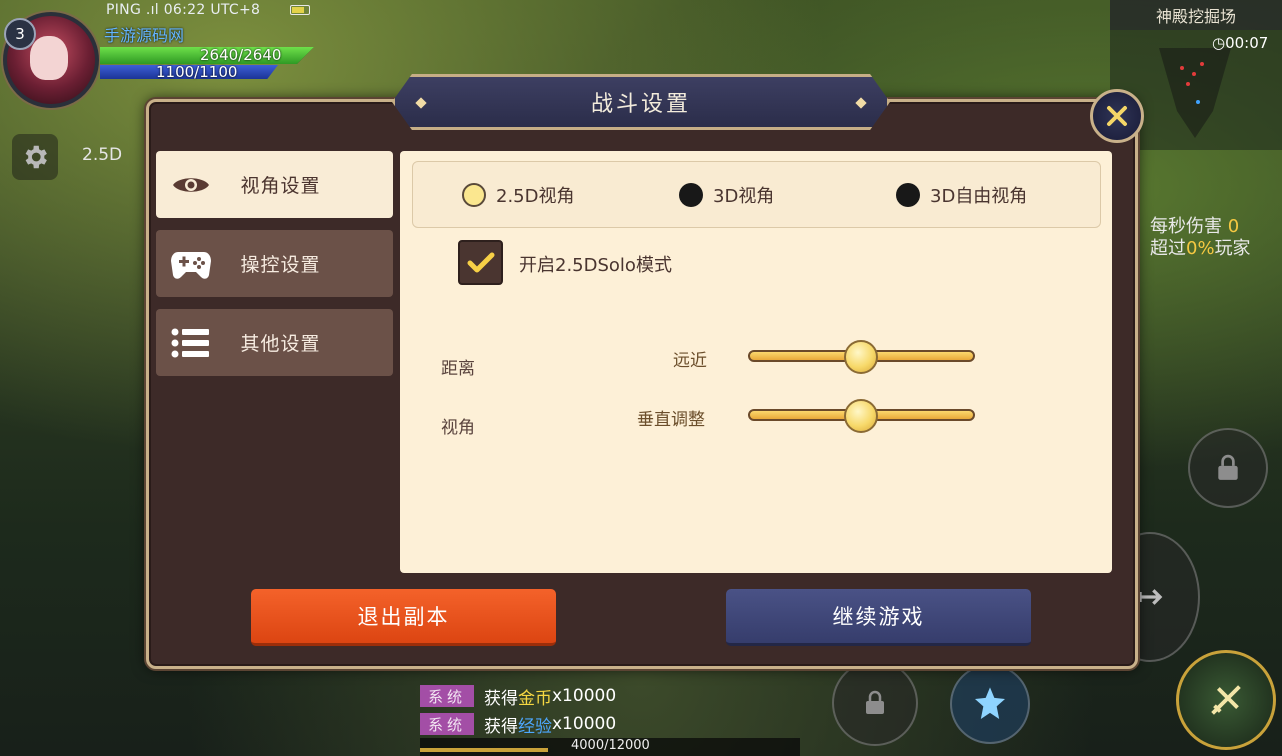 The width and height of the screenshot is (1282, 756). Describe the element at coordinates (535, 726) in the screenshot. I see `chat-item: 经验` at that location.